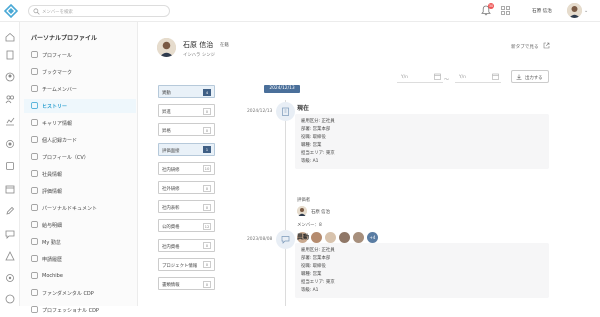 The image size is (600, 317). I want to click on history-filter-button: 昇格 0, so click(186, 130).